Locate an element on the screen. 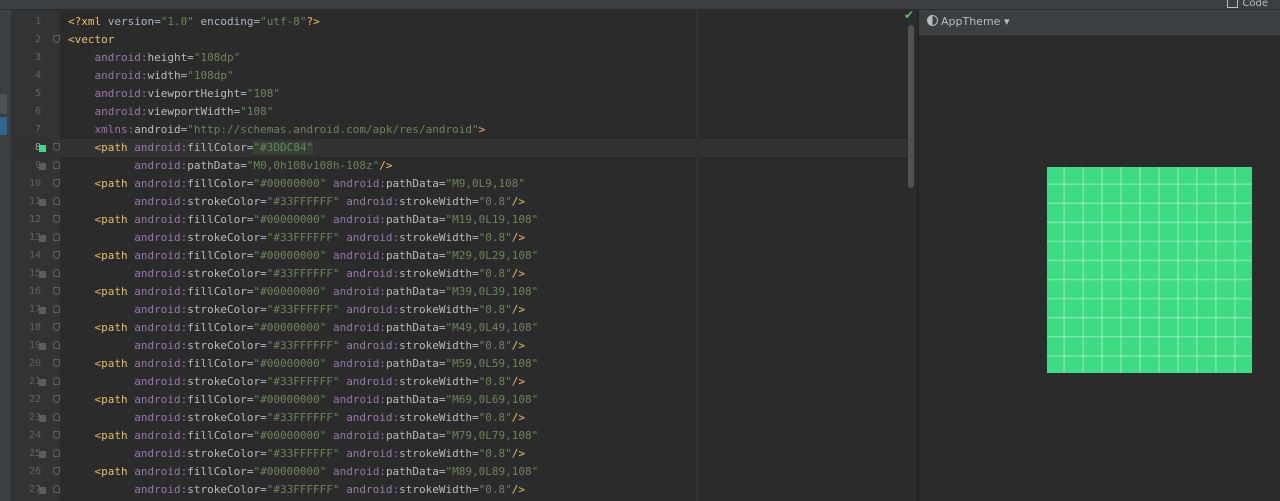  line-number: 5 is located at coordinates (37, 93).